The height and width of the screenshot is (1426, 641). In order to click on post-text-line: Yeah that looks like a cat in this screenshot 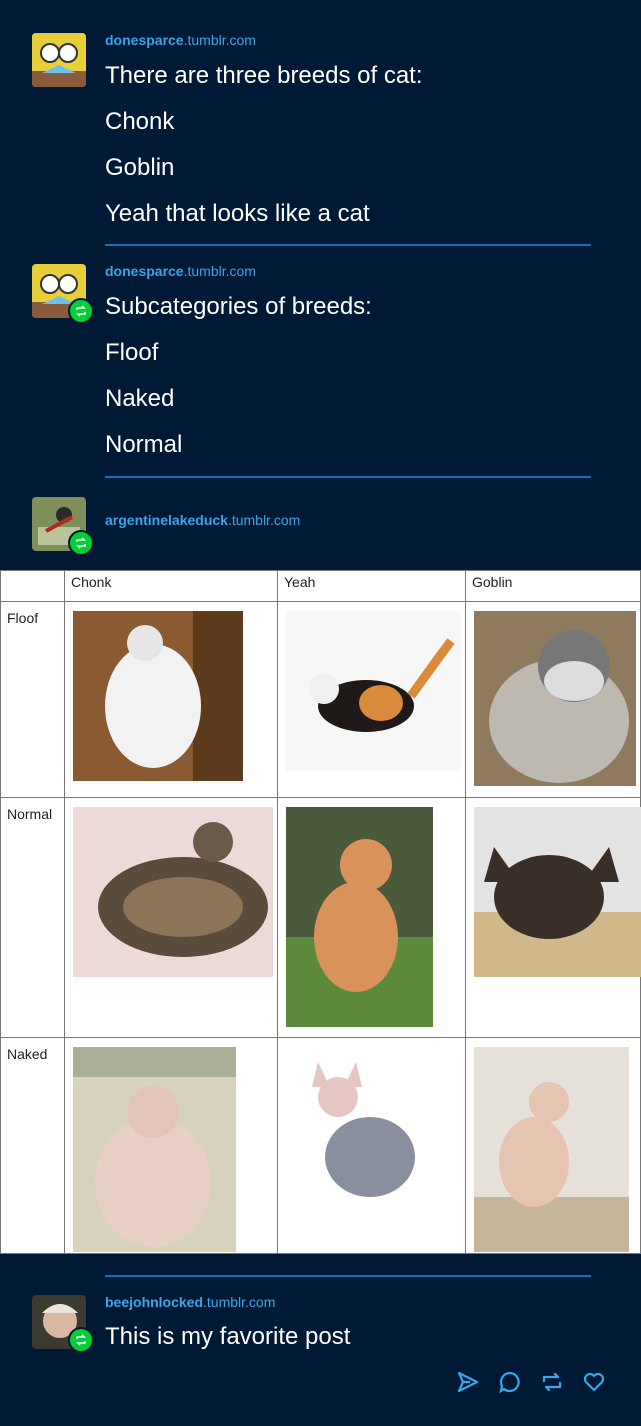, I will do `click(237, 213)`.